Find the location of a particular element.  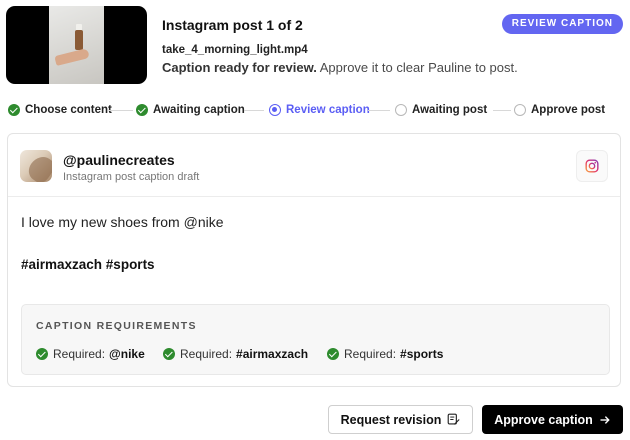

current-step-icon is located at coordinates (275, 110).